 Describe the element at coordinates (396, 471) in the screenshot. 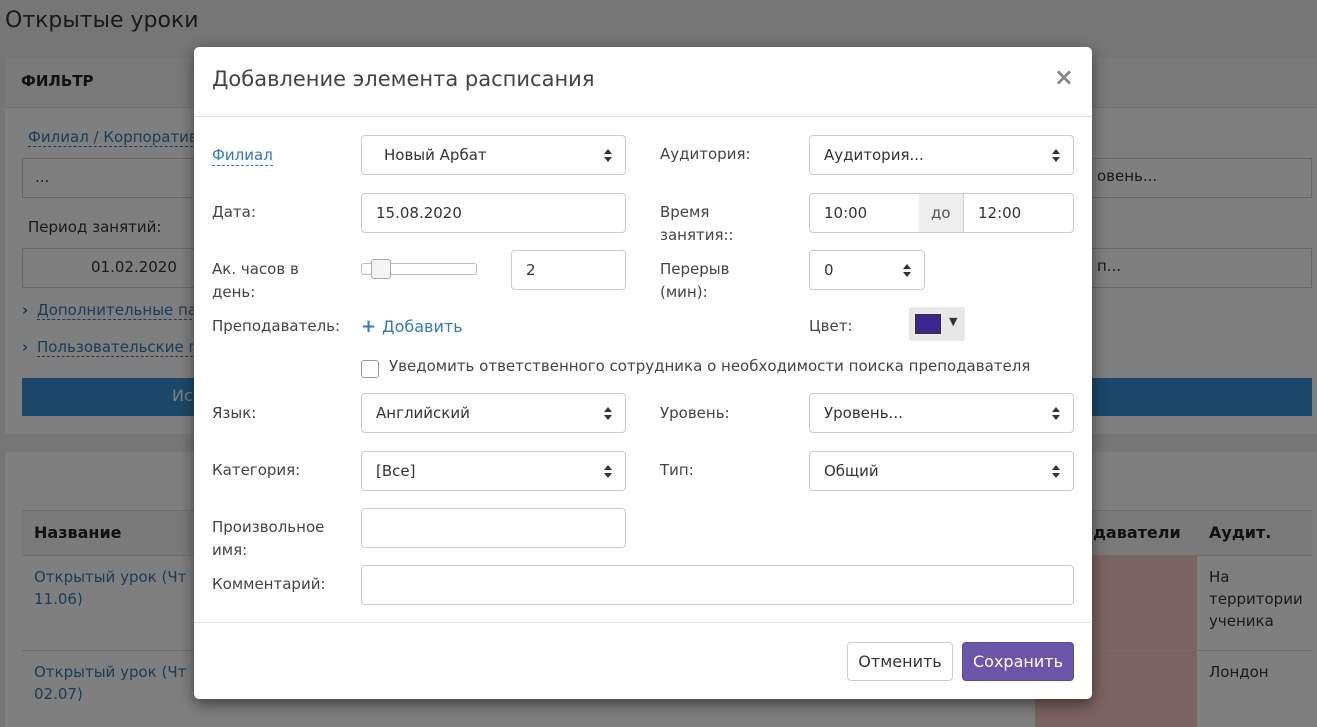

I see `category-select-value: [Все]` at that location.